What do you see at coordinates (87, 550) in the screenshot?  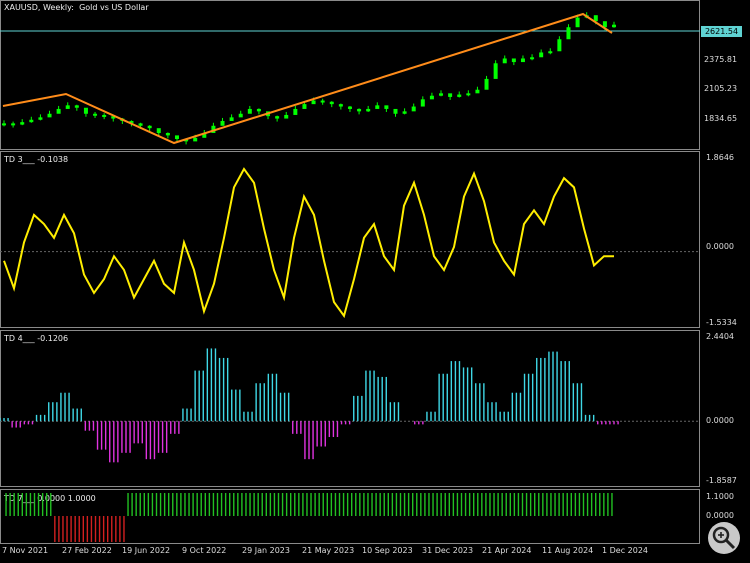 I see `date-tick: 27 Feb 2022` at bounding box center [87, 550].